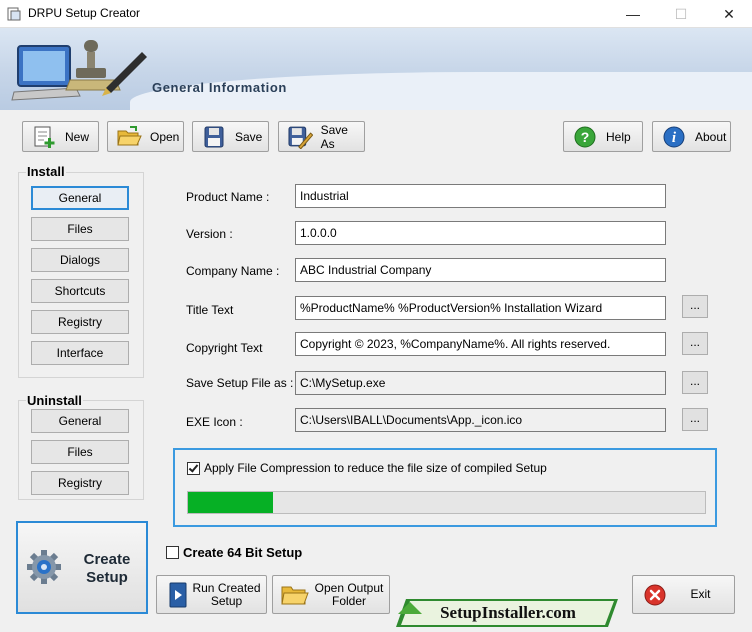 This screenshot has height=632, width=752. Describe the element at coordinates (233, 271) in the screenshot. I see `company-name-label: Company Name :` at that location.